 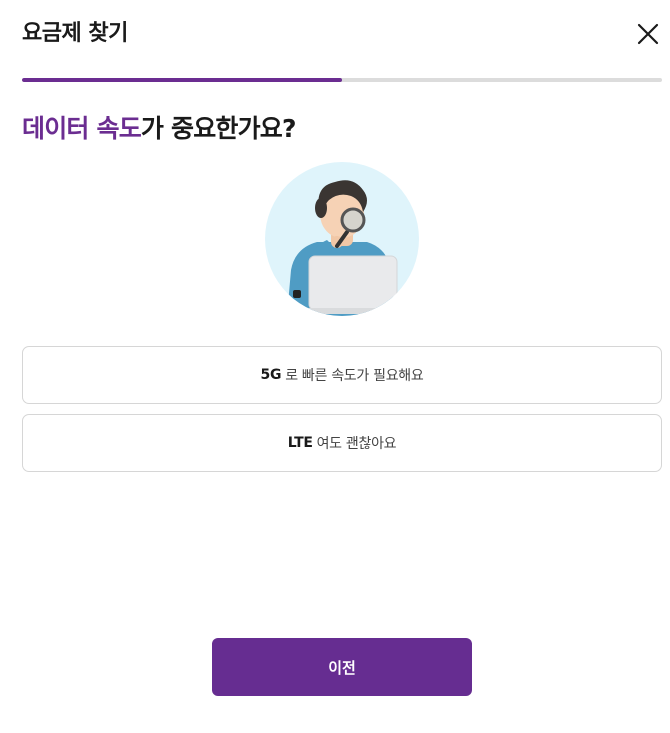 I want to click on option-5g-text: 로 빠른 속도가 필요해요, so click(x=354, y=376).